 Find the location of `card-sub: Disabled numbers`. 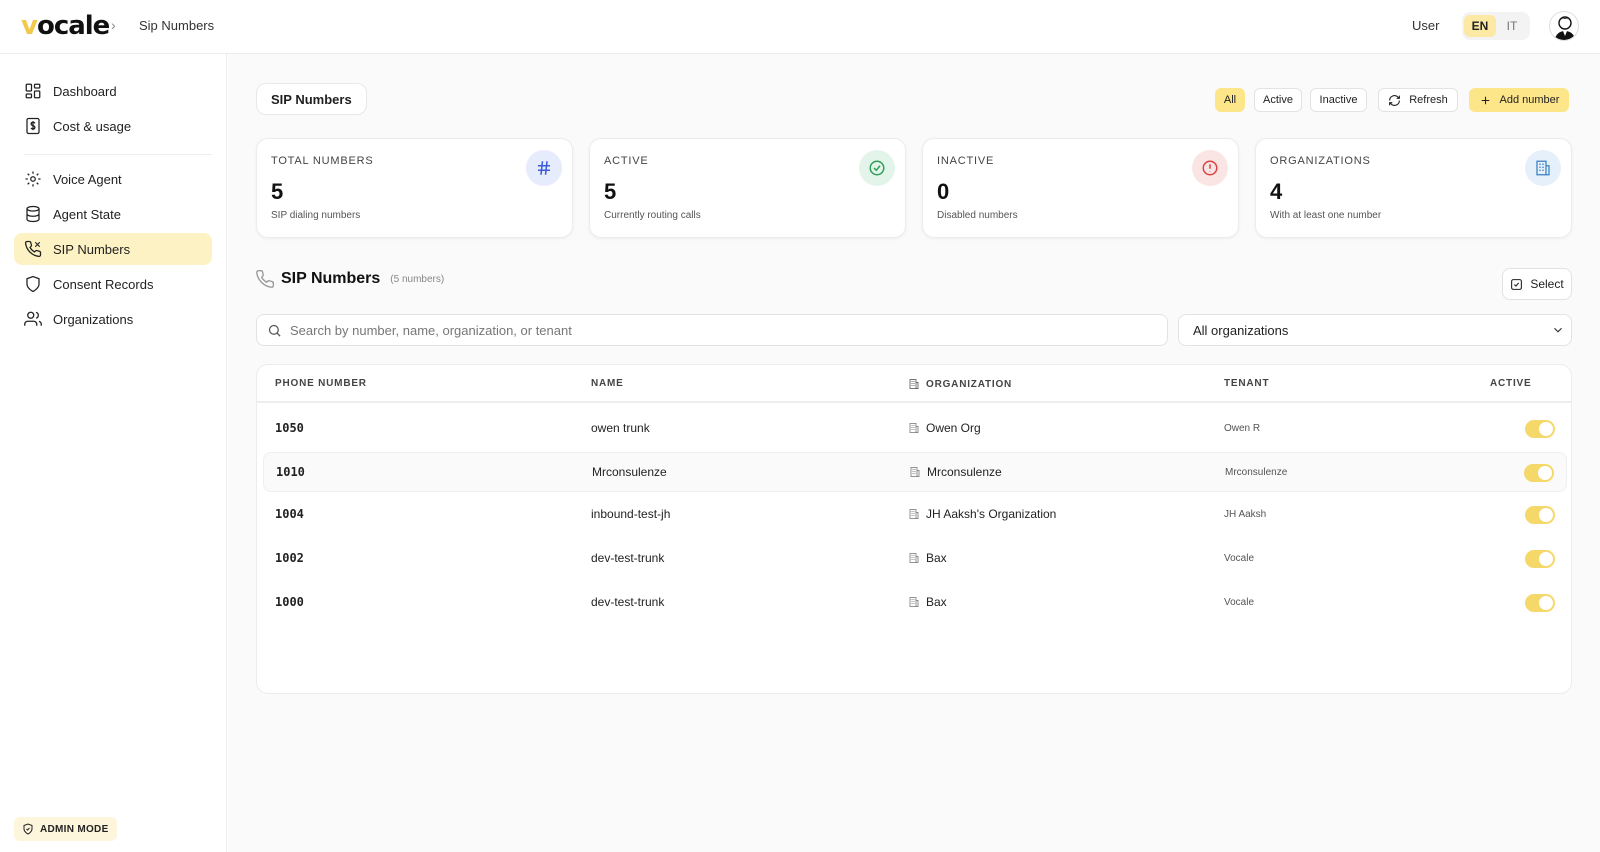

card-sub: Disabled numbers is located at coordinates (977, 215).